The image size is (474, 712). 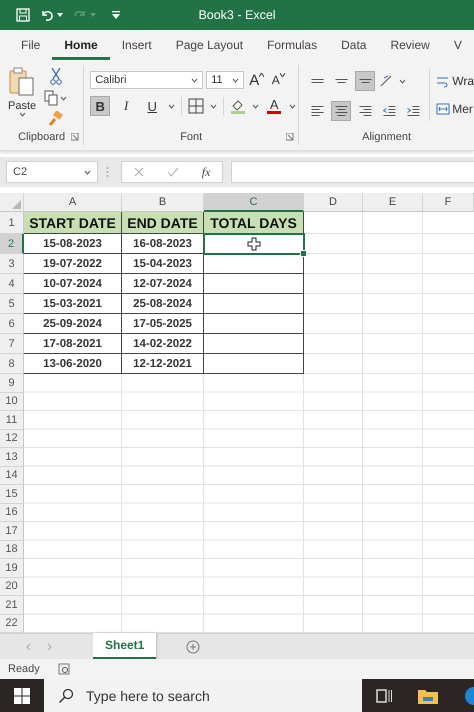 I want to click on row-header: 11, so click(x=12, y=420).